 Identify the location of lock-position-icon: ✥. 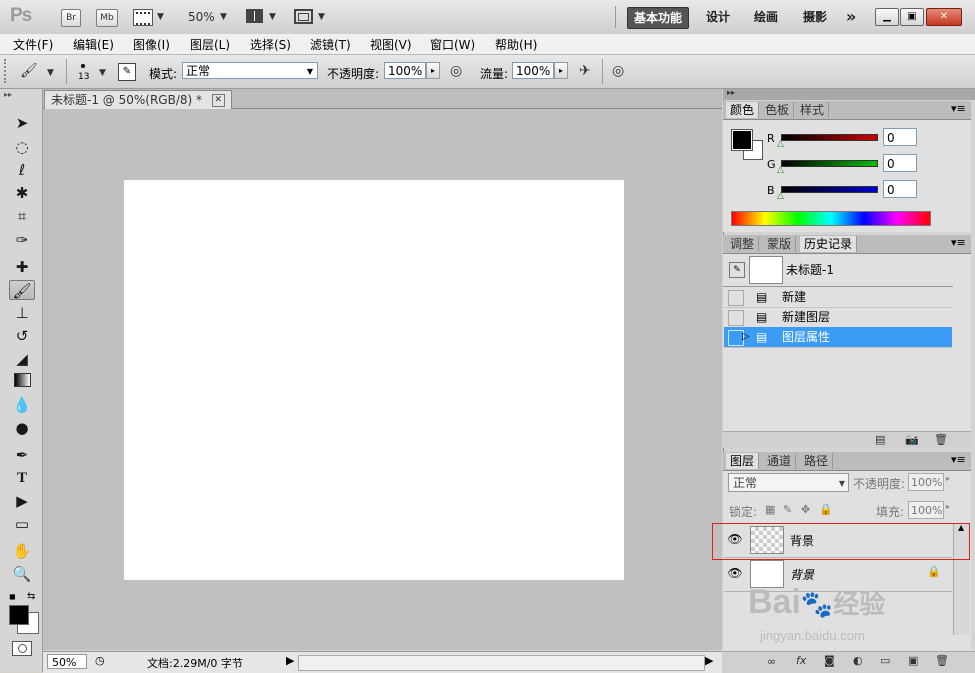
(805, 509).